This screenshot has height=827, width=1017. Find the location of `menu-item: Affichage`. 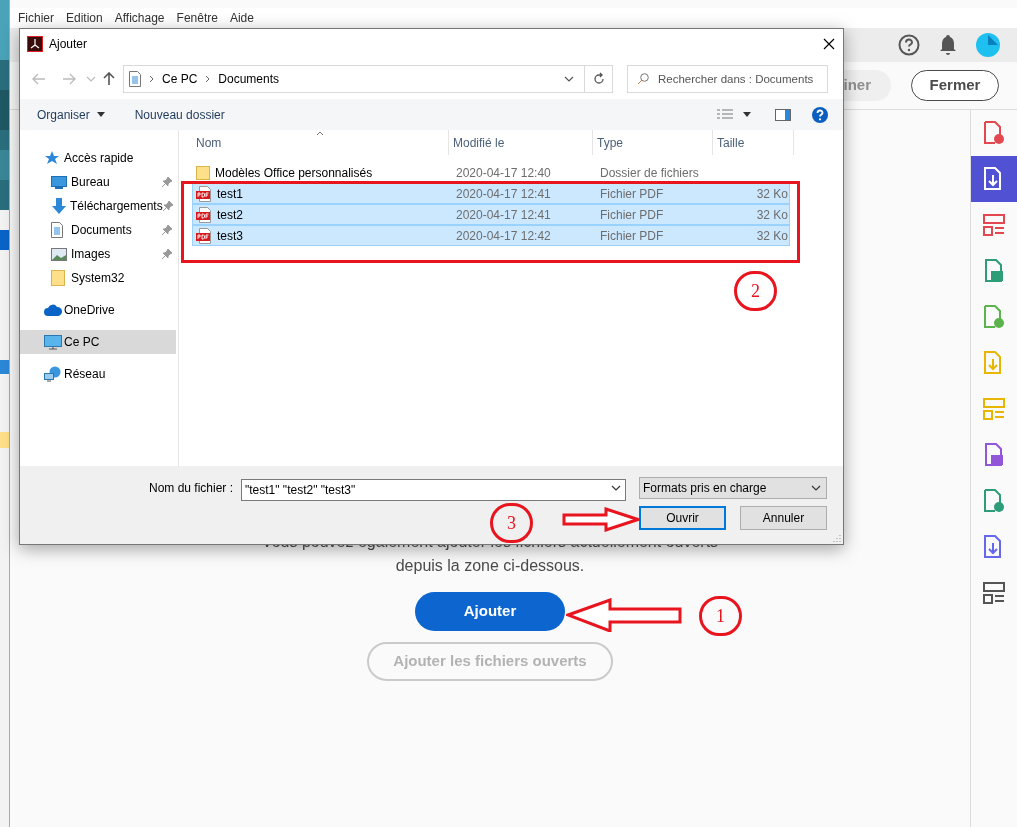

menu-item: Affichage is located at coordinates (139, 18).